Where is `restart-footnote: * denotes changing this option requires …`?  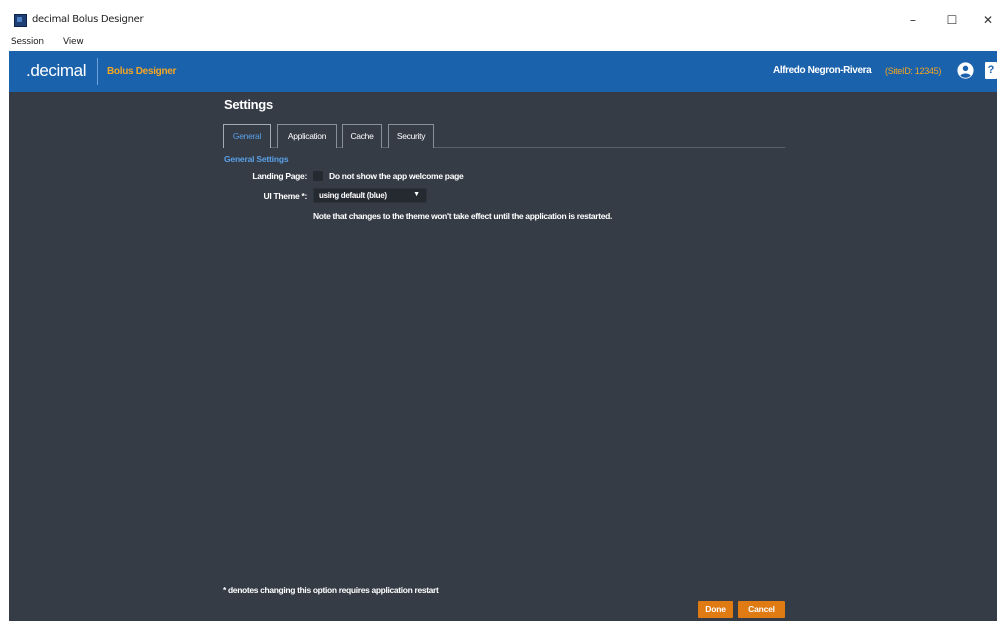 restart-footnote: * denotes changing this option requires … is located at coordinates (331, 590).